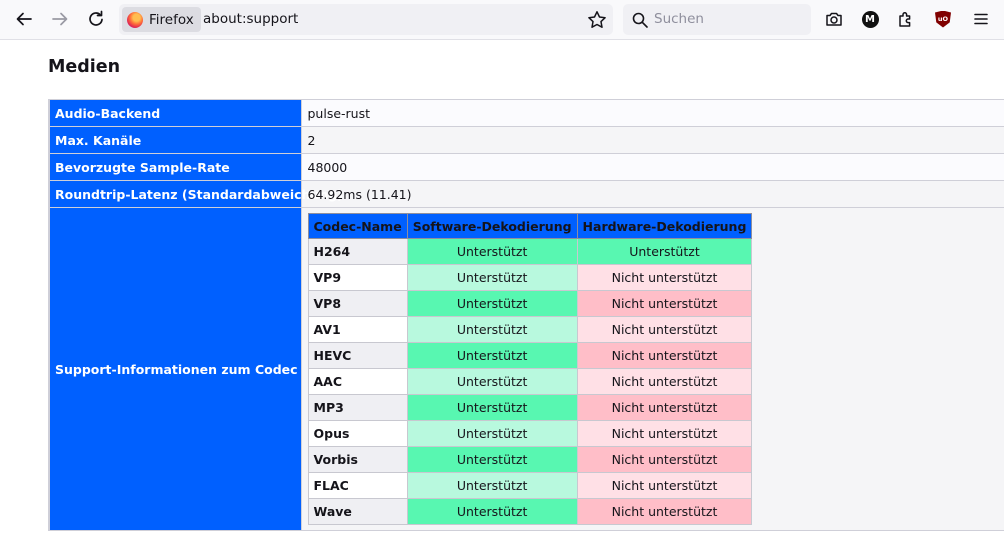 This screenshot has width=1004, height=545. I want to click on row-value: 2, so click(652, 140).